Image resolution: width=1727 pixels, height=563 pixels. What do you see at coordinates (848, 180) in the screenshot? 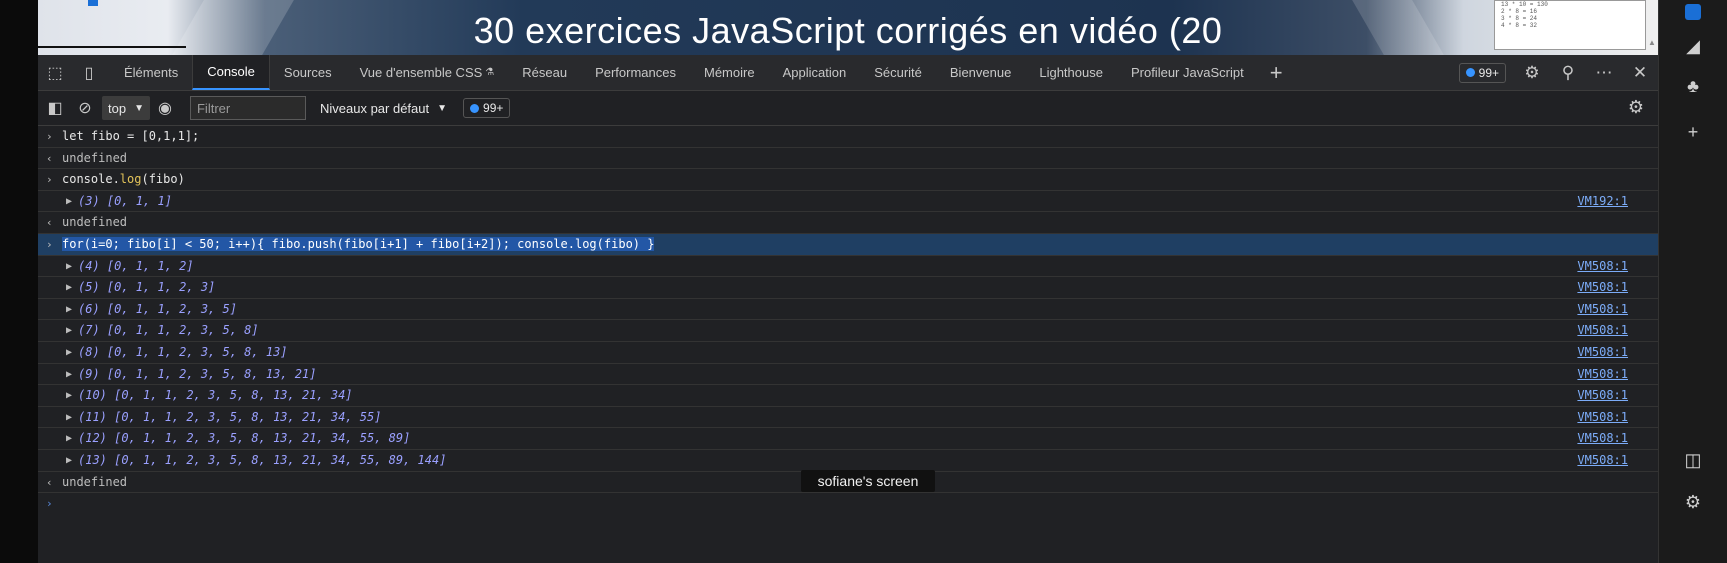
I see `console-input: › console.log(fibo)` at bounding box center [848, 180].